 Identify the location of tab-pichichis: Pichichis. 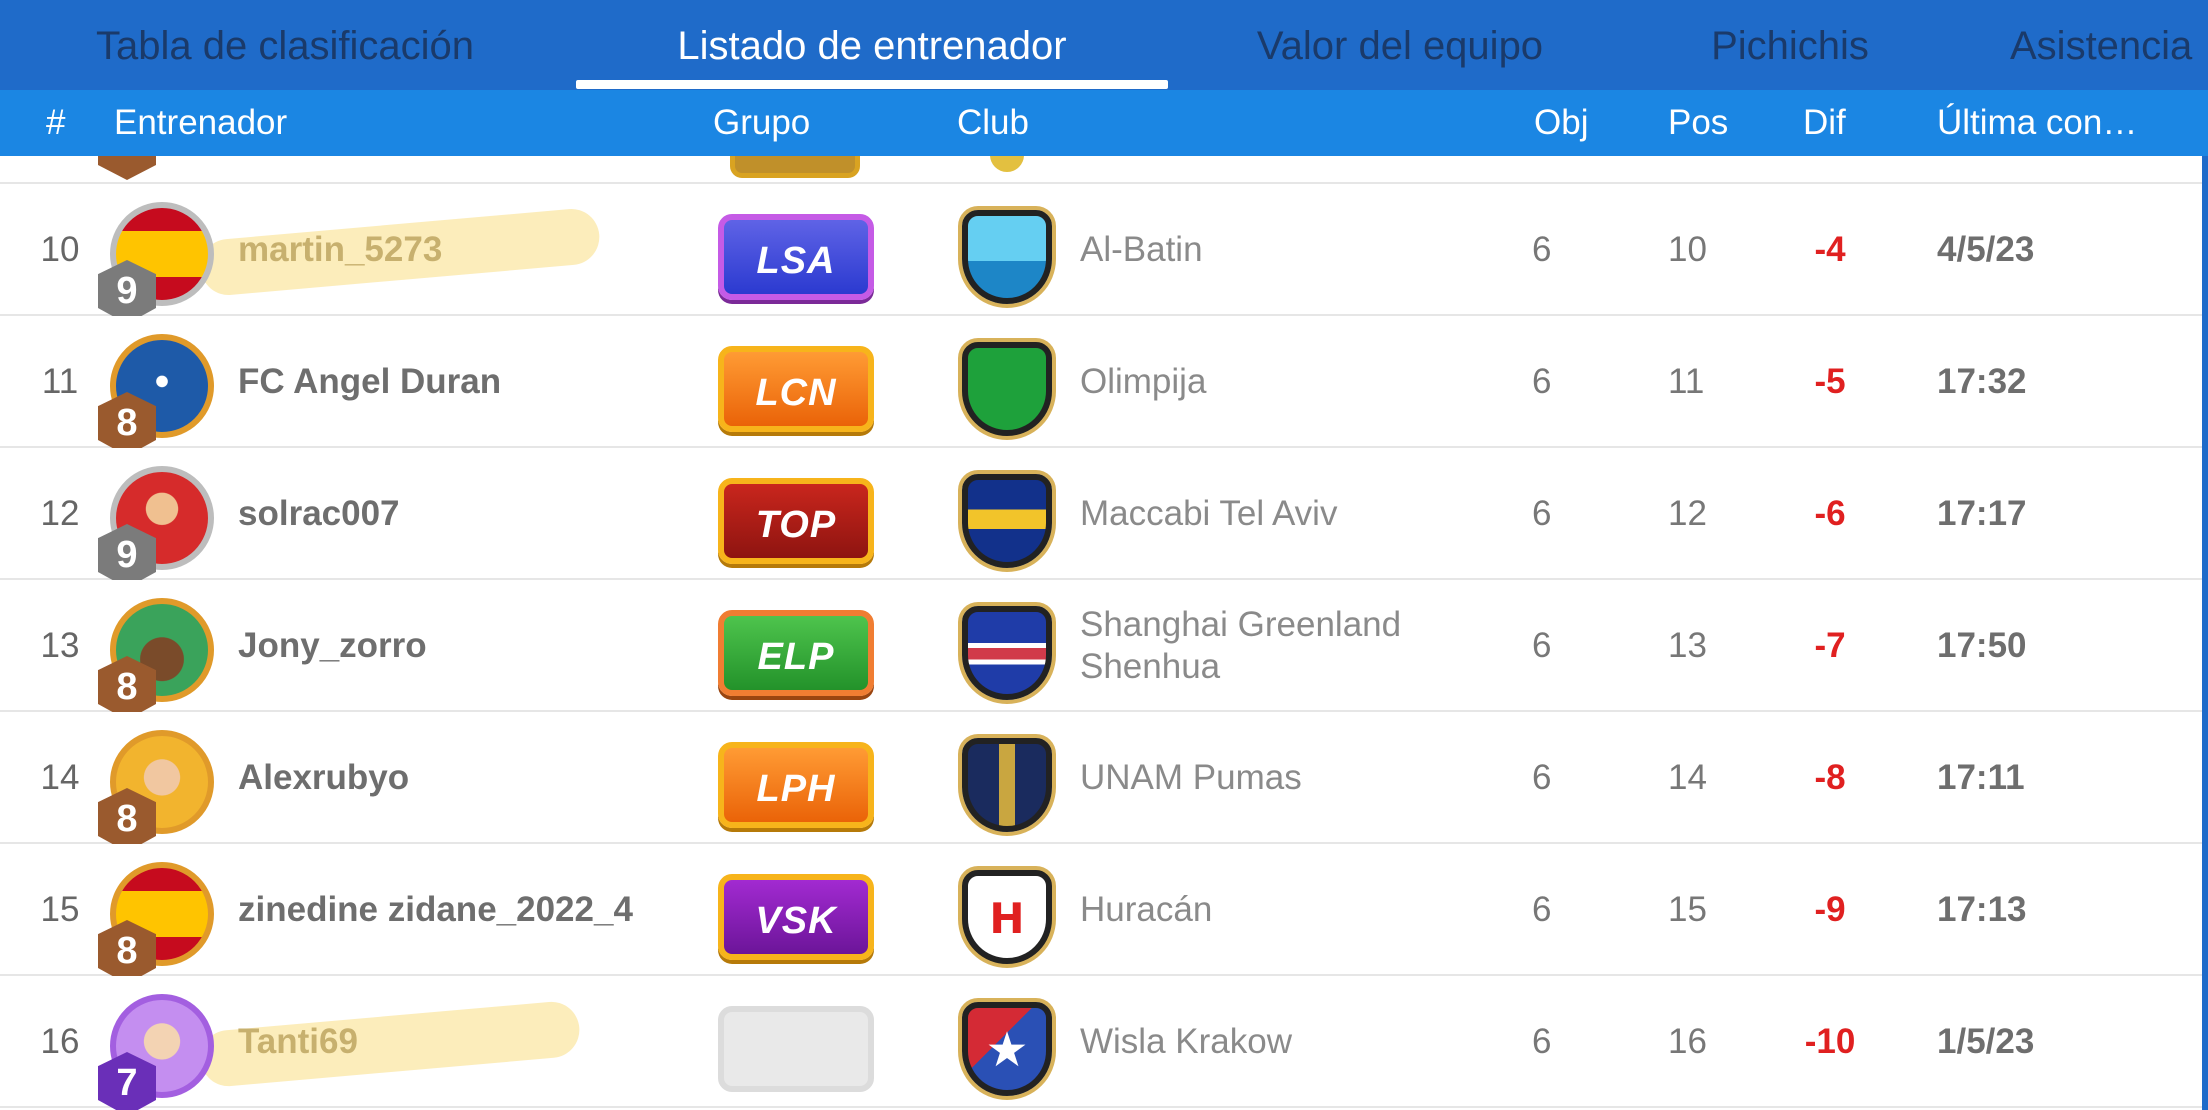
(1790, 45).